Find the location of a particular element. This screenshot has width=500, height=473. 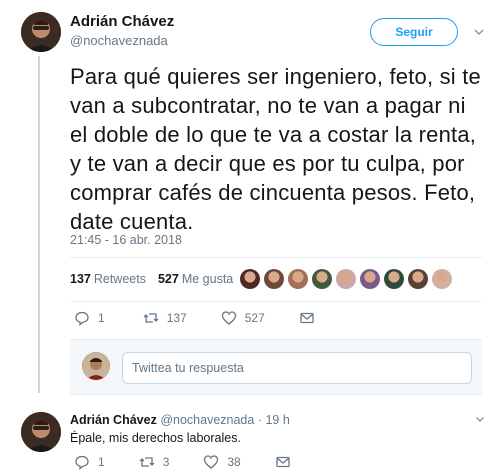

timestamp: 21:45 - 16 abr. 2018 is located at coordinates (126, 240).